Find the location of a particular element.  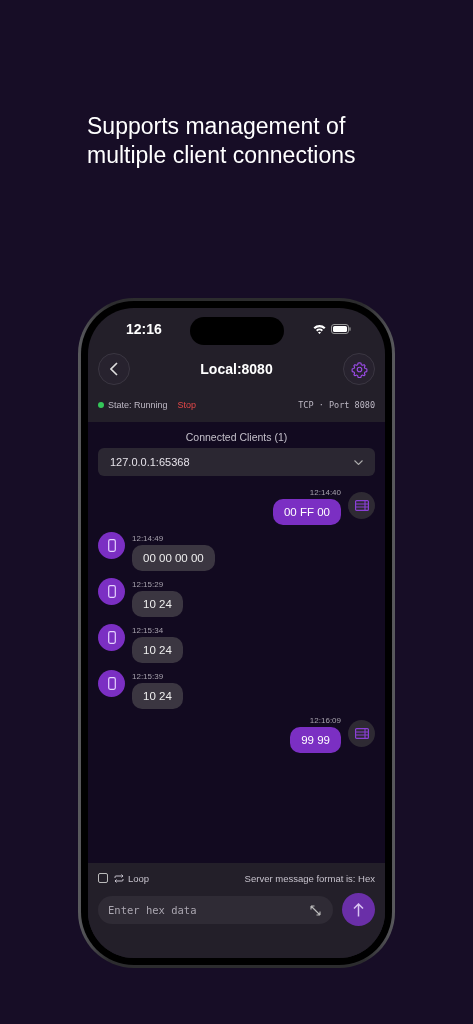

wifi-icon is located at coordinates (319, 329).